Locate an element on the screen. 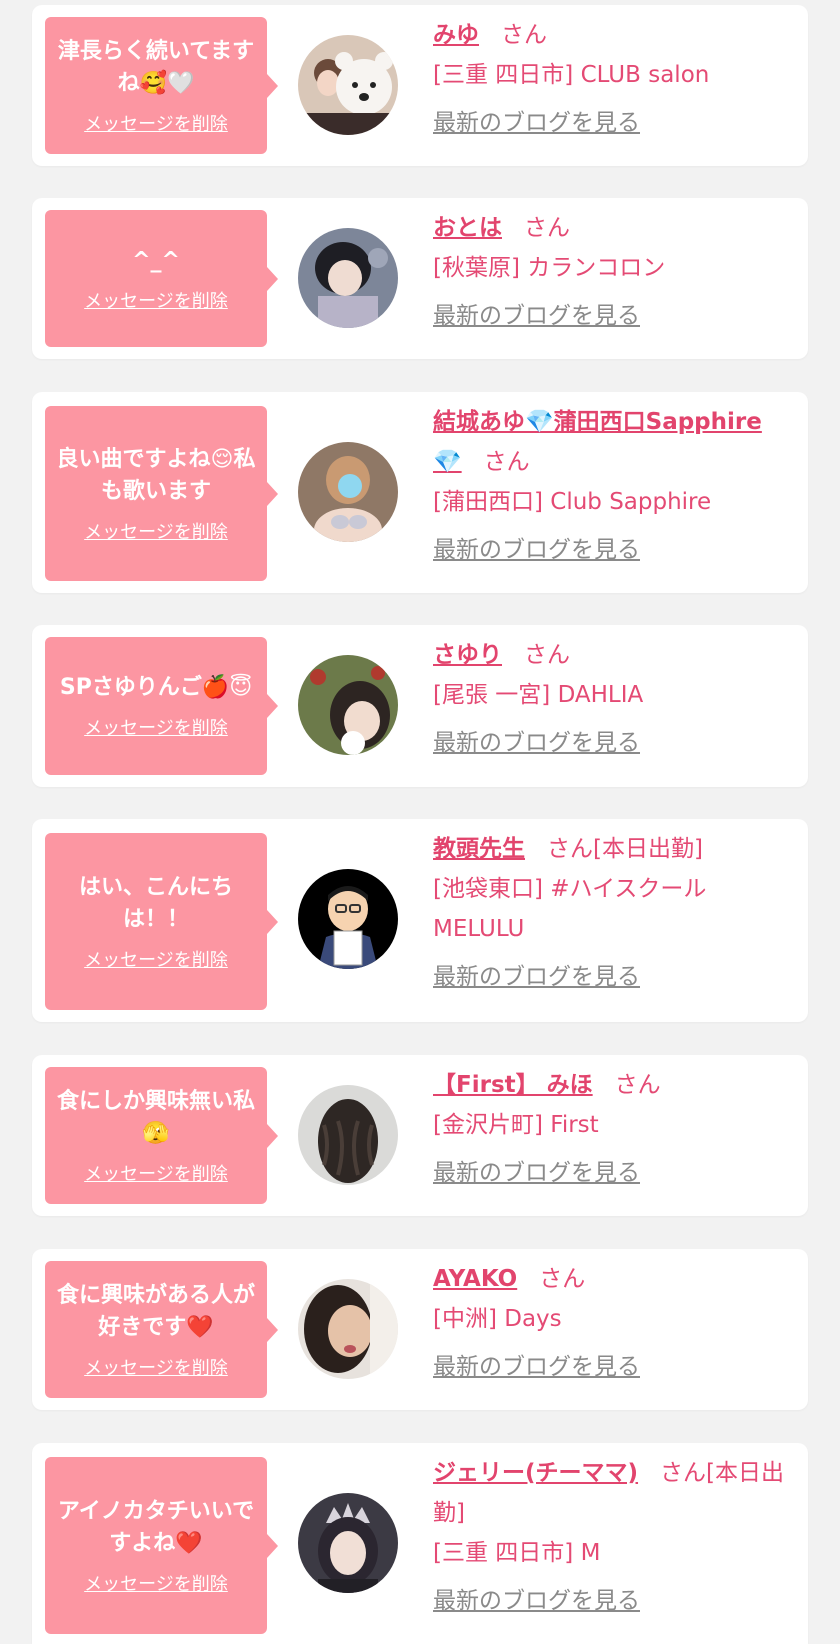 Image resolution: width=840 pixels, height=1644 pixels. cast-name-link: AYAKO is located at coordinates (475, 1279).